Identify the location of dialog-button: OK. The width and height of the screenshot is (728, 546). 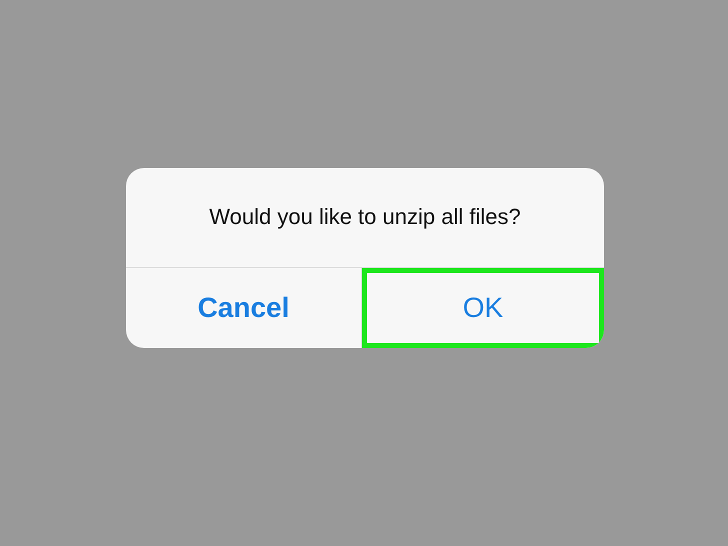
(483, 308).